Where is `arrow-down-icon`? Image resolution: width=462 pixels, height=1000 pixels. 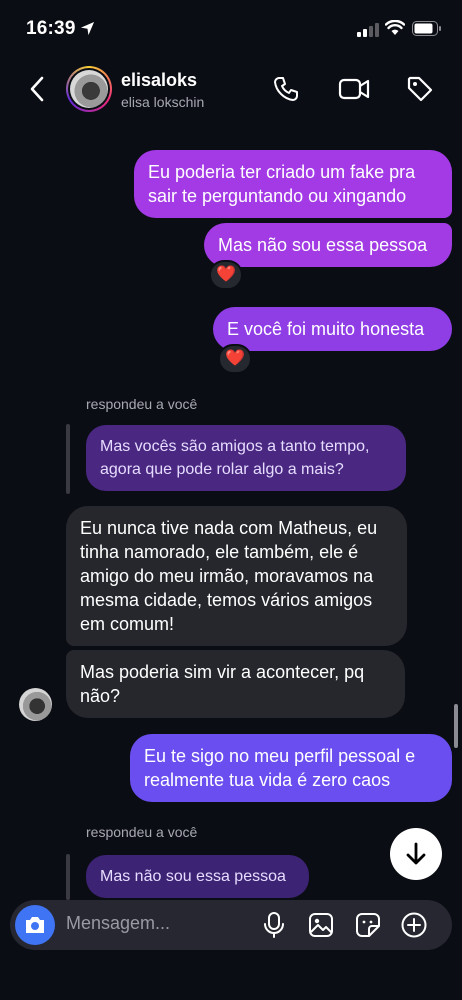 arrow-down-icon is located at coordinates (416, 853).